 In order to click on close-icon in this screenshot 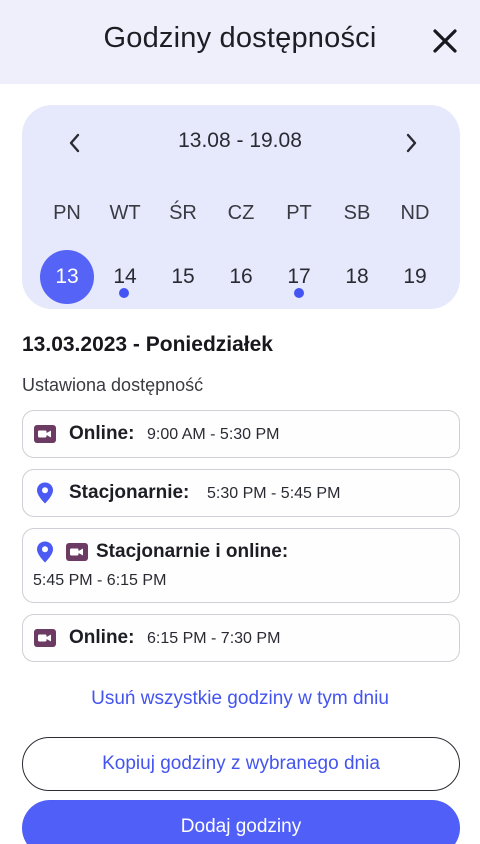, I will do `click(445, 41)`.